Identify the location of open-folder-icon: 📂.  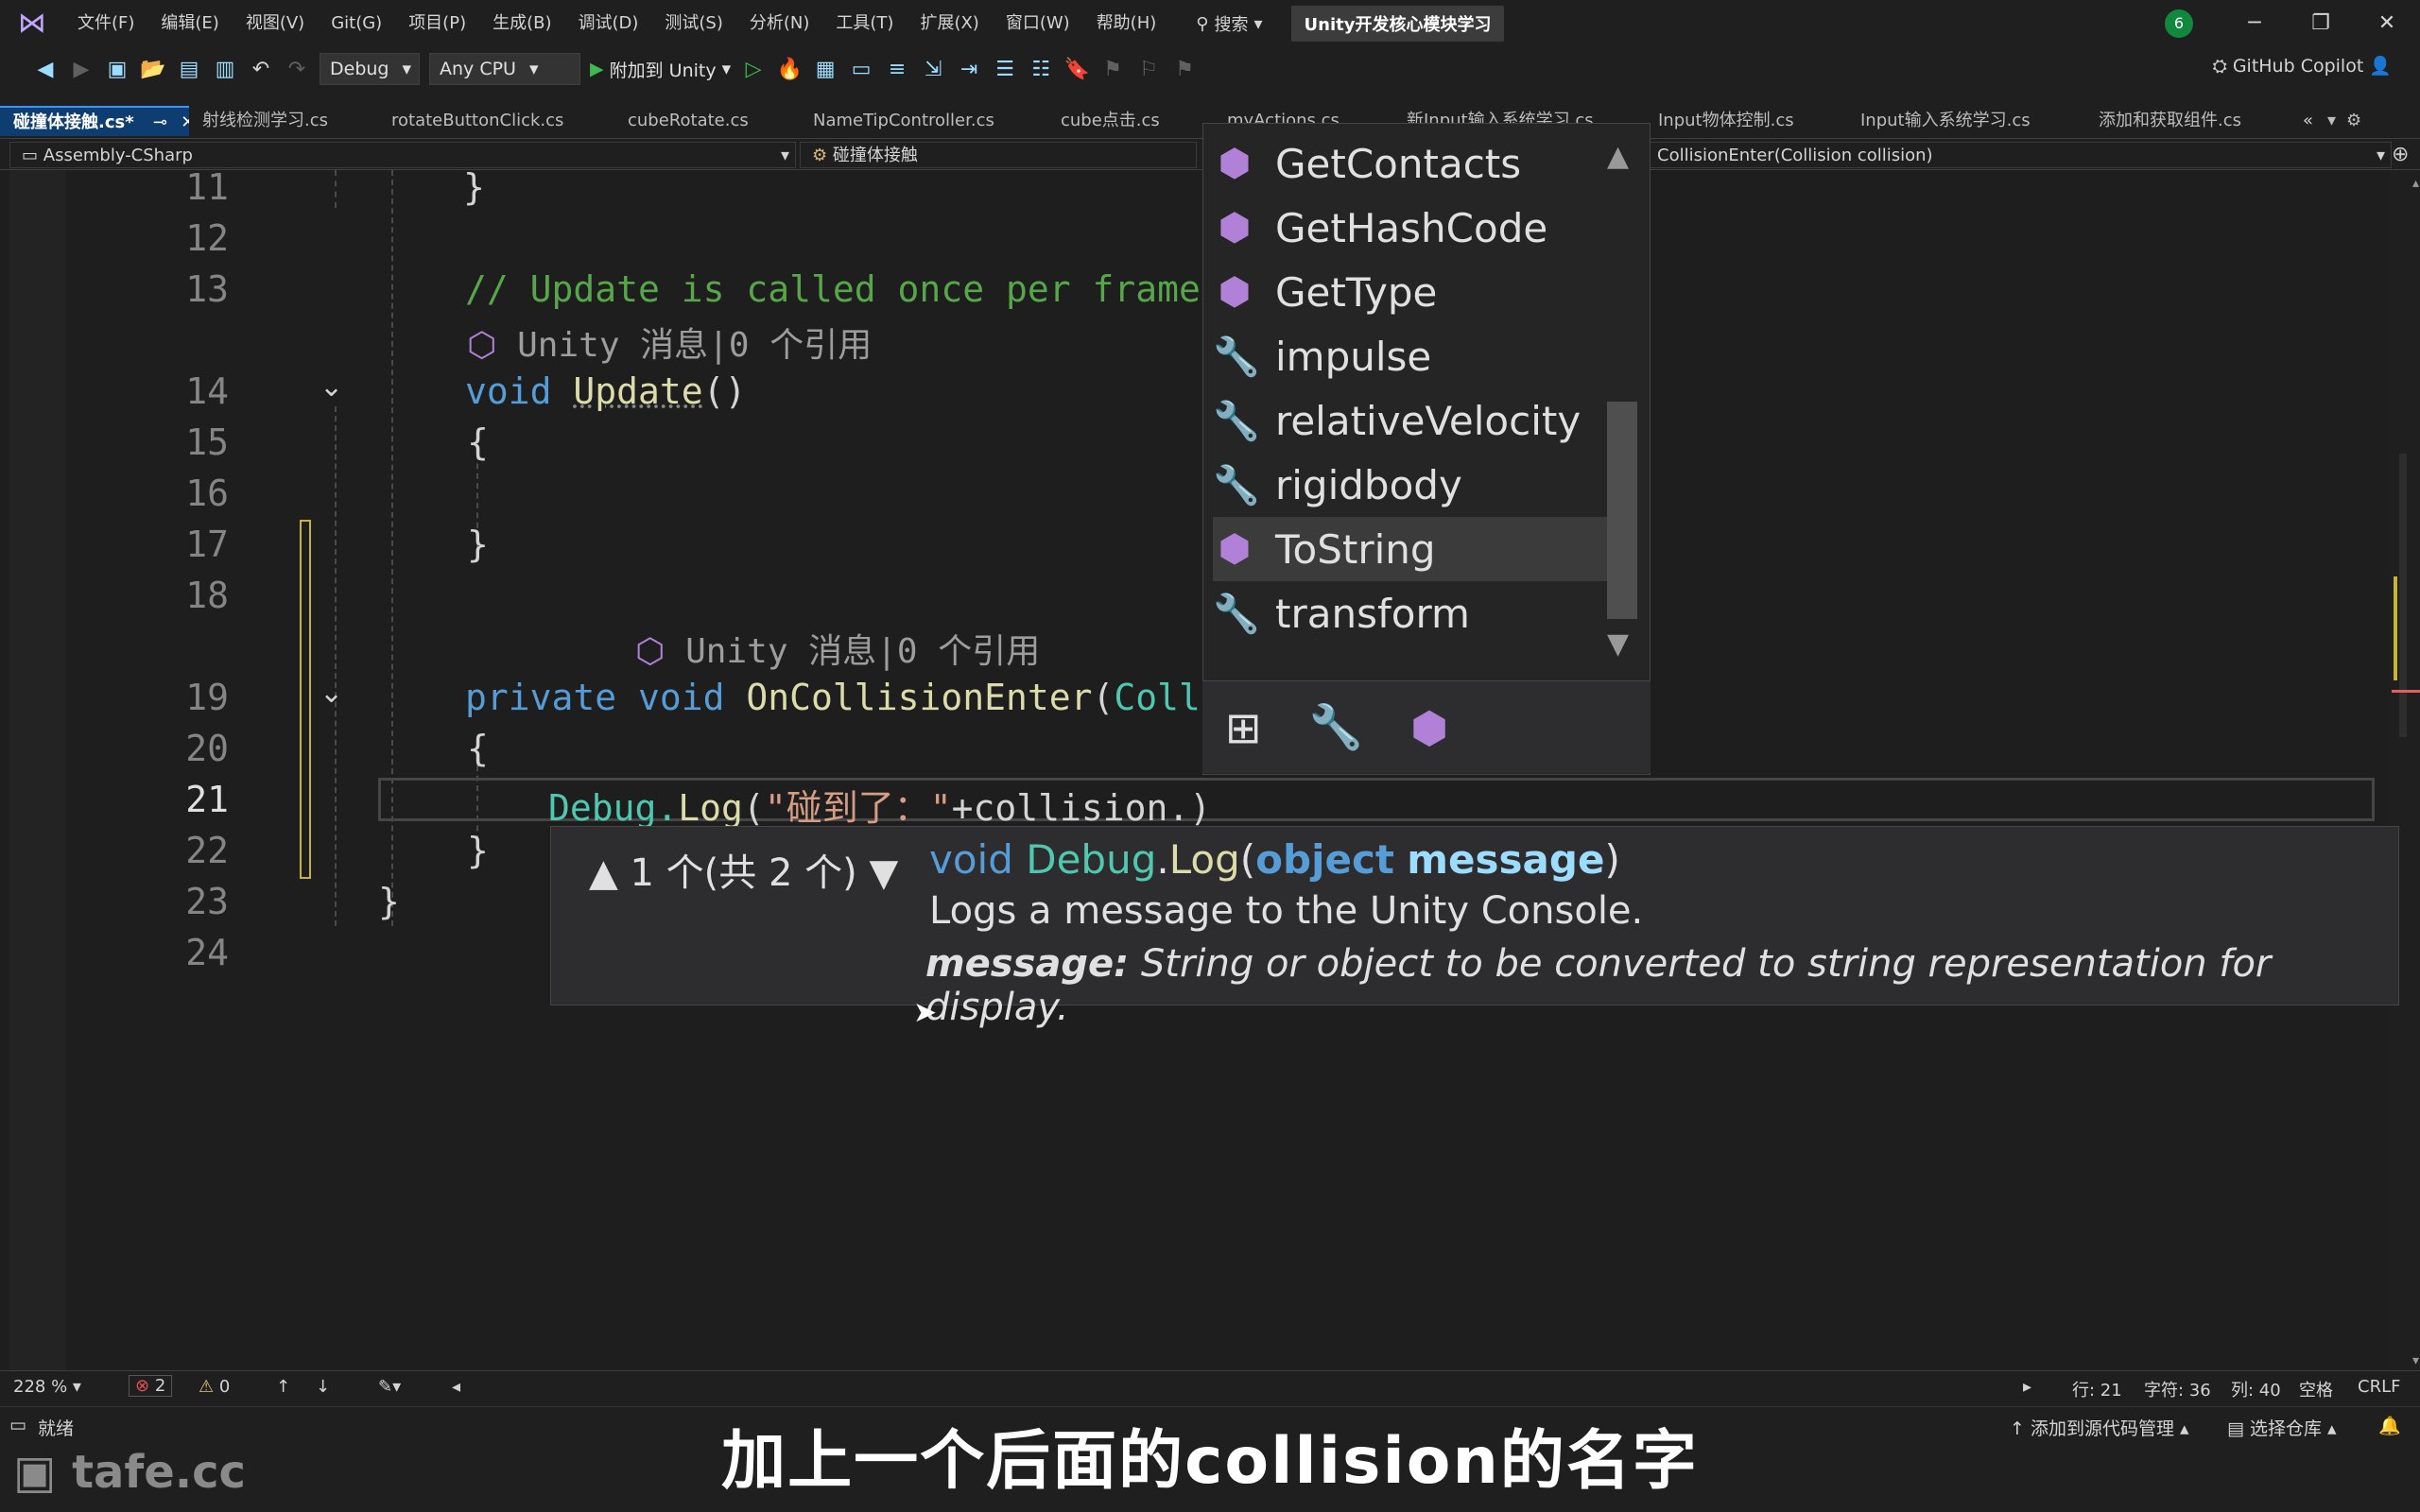
(153, 69).